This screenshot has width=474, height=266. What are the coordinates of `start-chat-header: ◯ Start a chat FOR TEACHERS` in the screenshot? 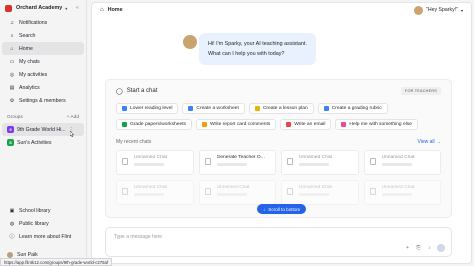 It's located at (278, 91).